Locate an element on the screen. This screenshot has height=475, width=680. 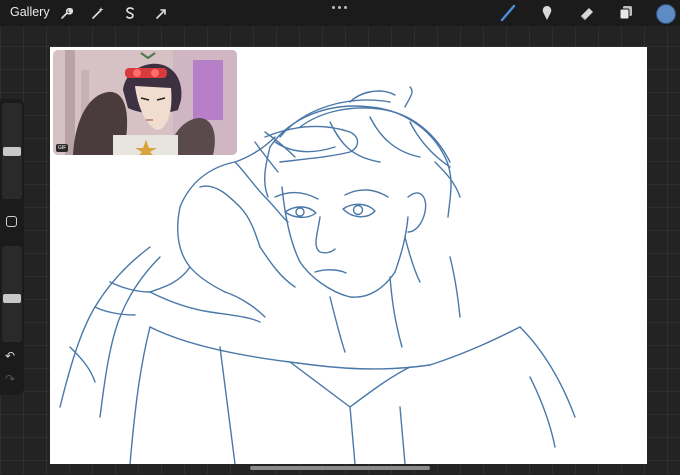
opacity-thumb is located at coordinates (12, 298).